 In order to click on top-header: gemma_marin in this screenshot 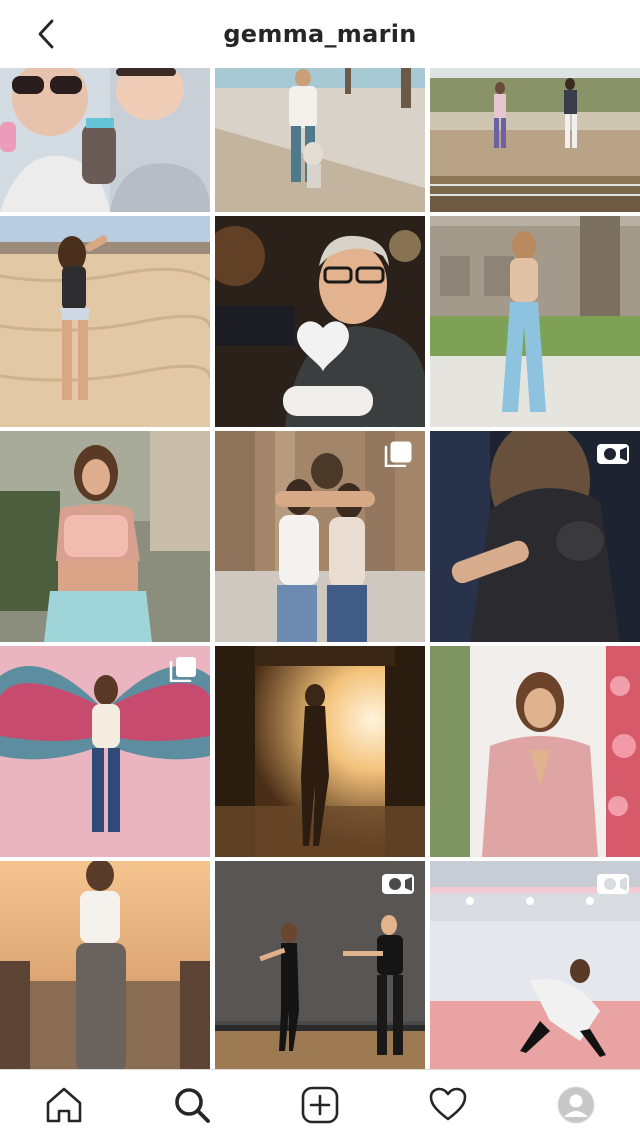, I will do `click(320, 34)`.